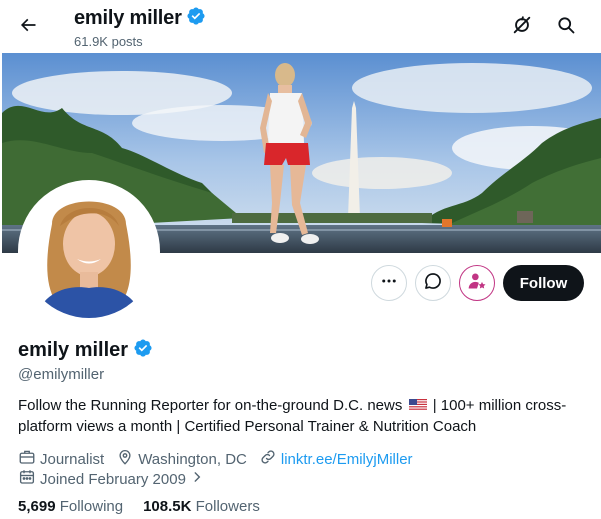  What do you see at coordinates (192, 459) in the screenshot?
I see `location-text: Washington, DC` at bounding box center [192, 459].